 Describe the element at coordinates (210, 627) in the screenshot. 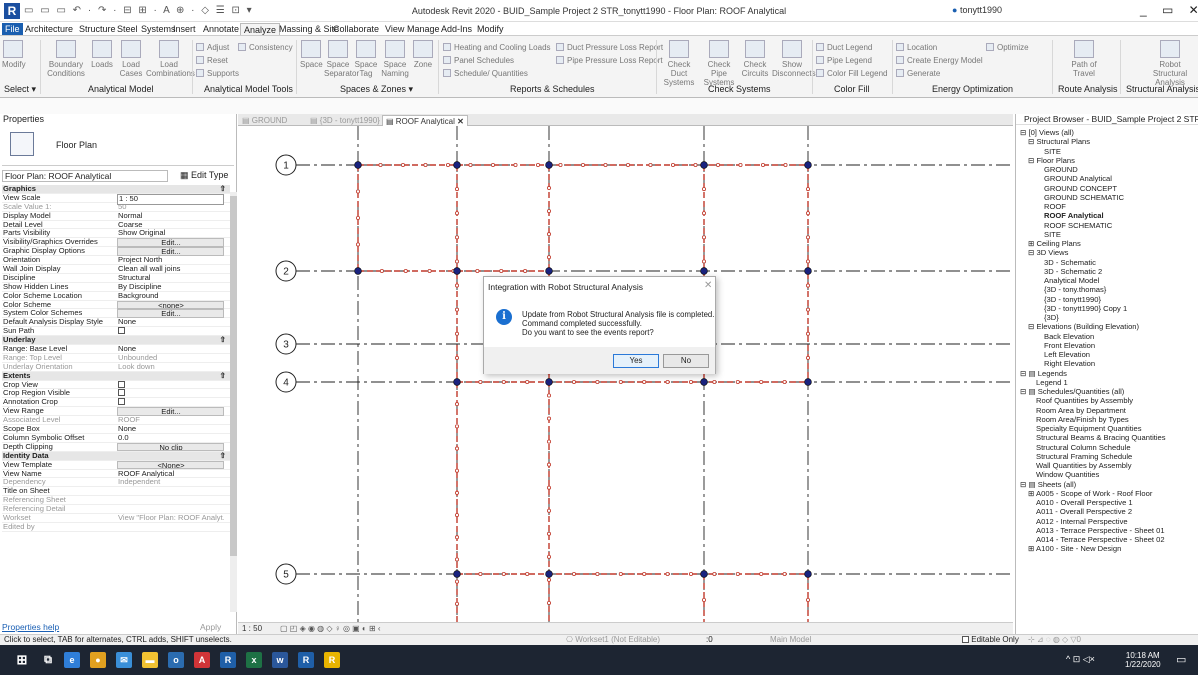

I see `apply-button: Apply` at that location.